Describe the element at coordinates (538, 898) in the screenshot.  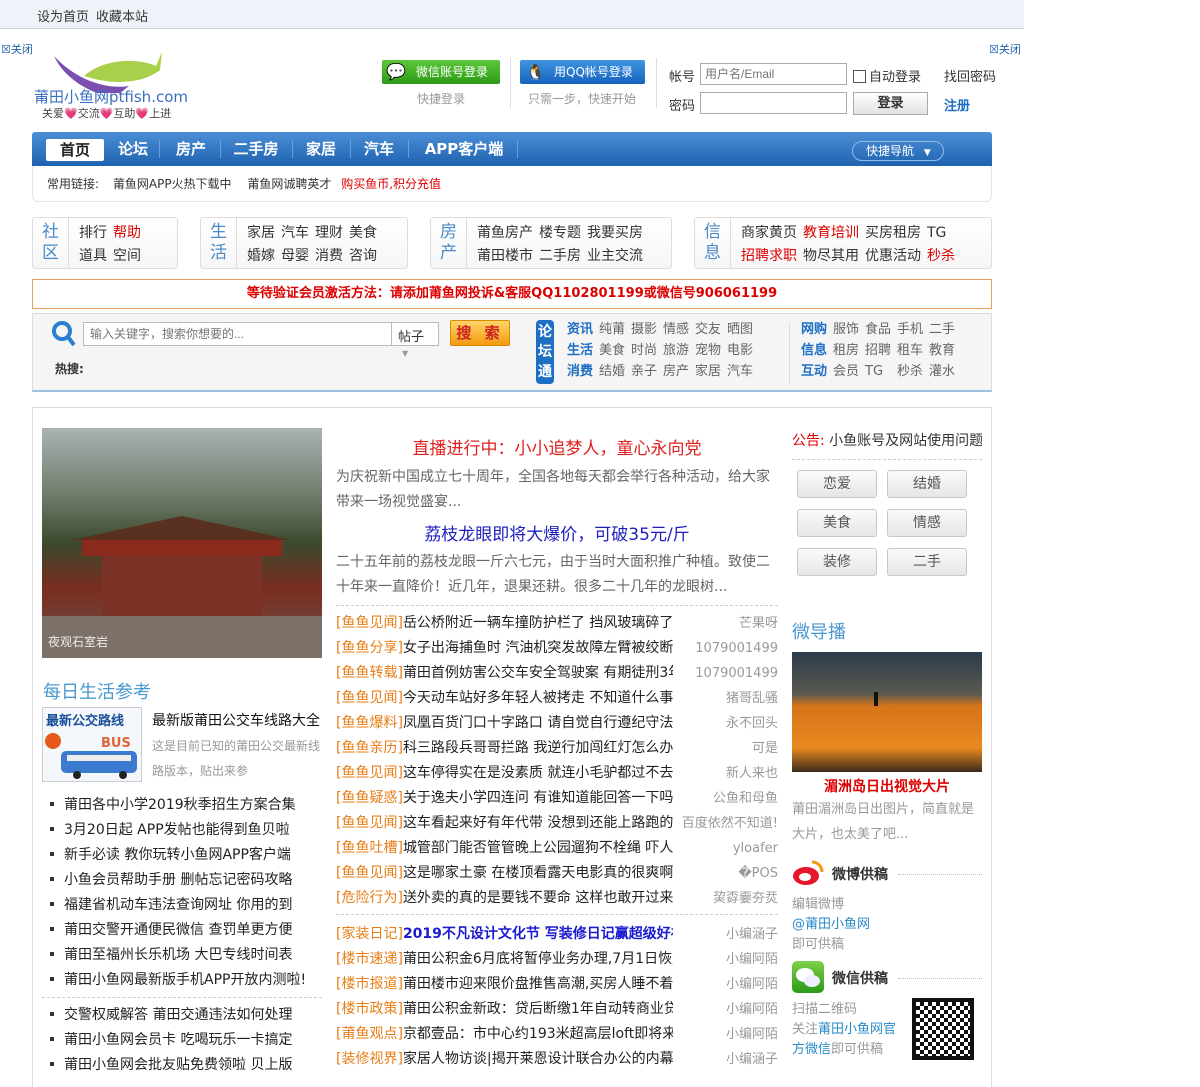
I see `news-title: 送外卖的真的是要钱不要命 这样也敢开过来` at that location.